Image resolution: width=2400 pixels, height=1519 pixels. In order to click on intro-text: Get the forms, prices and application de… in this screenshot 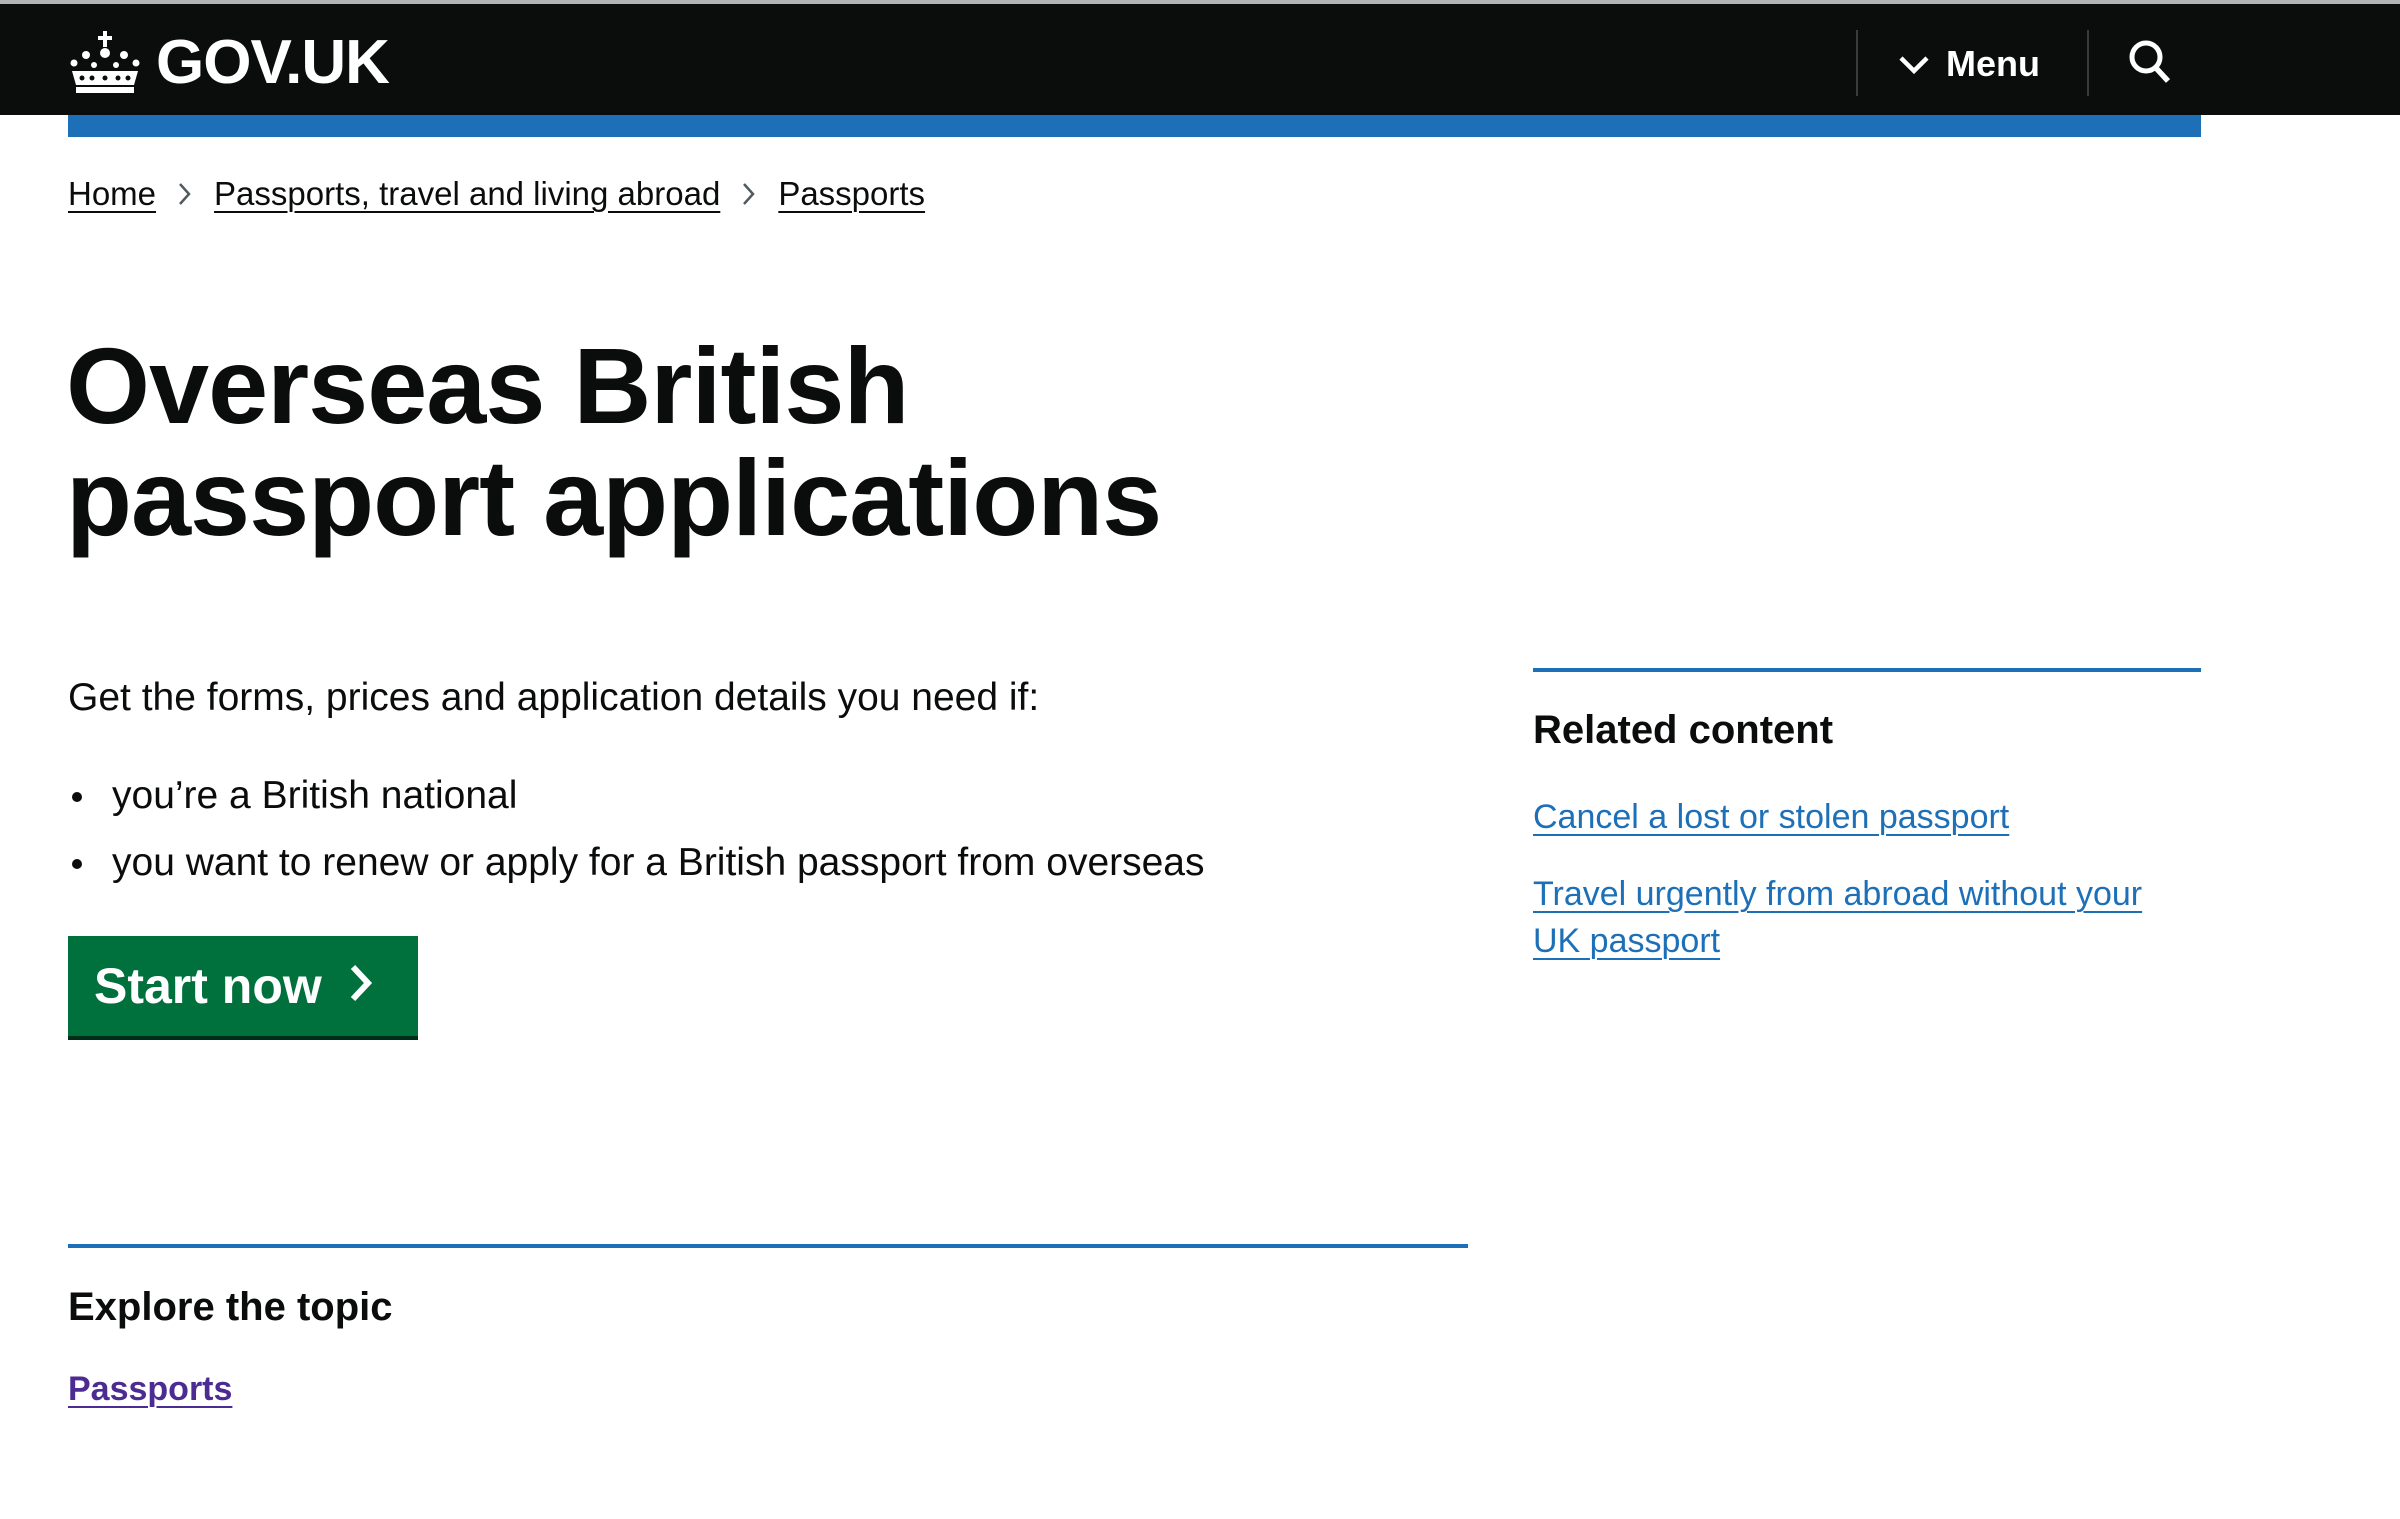, I will do `click(554, 697)`.